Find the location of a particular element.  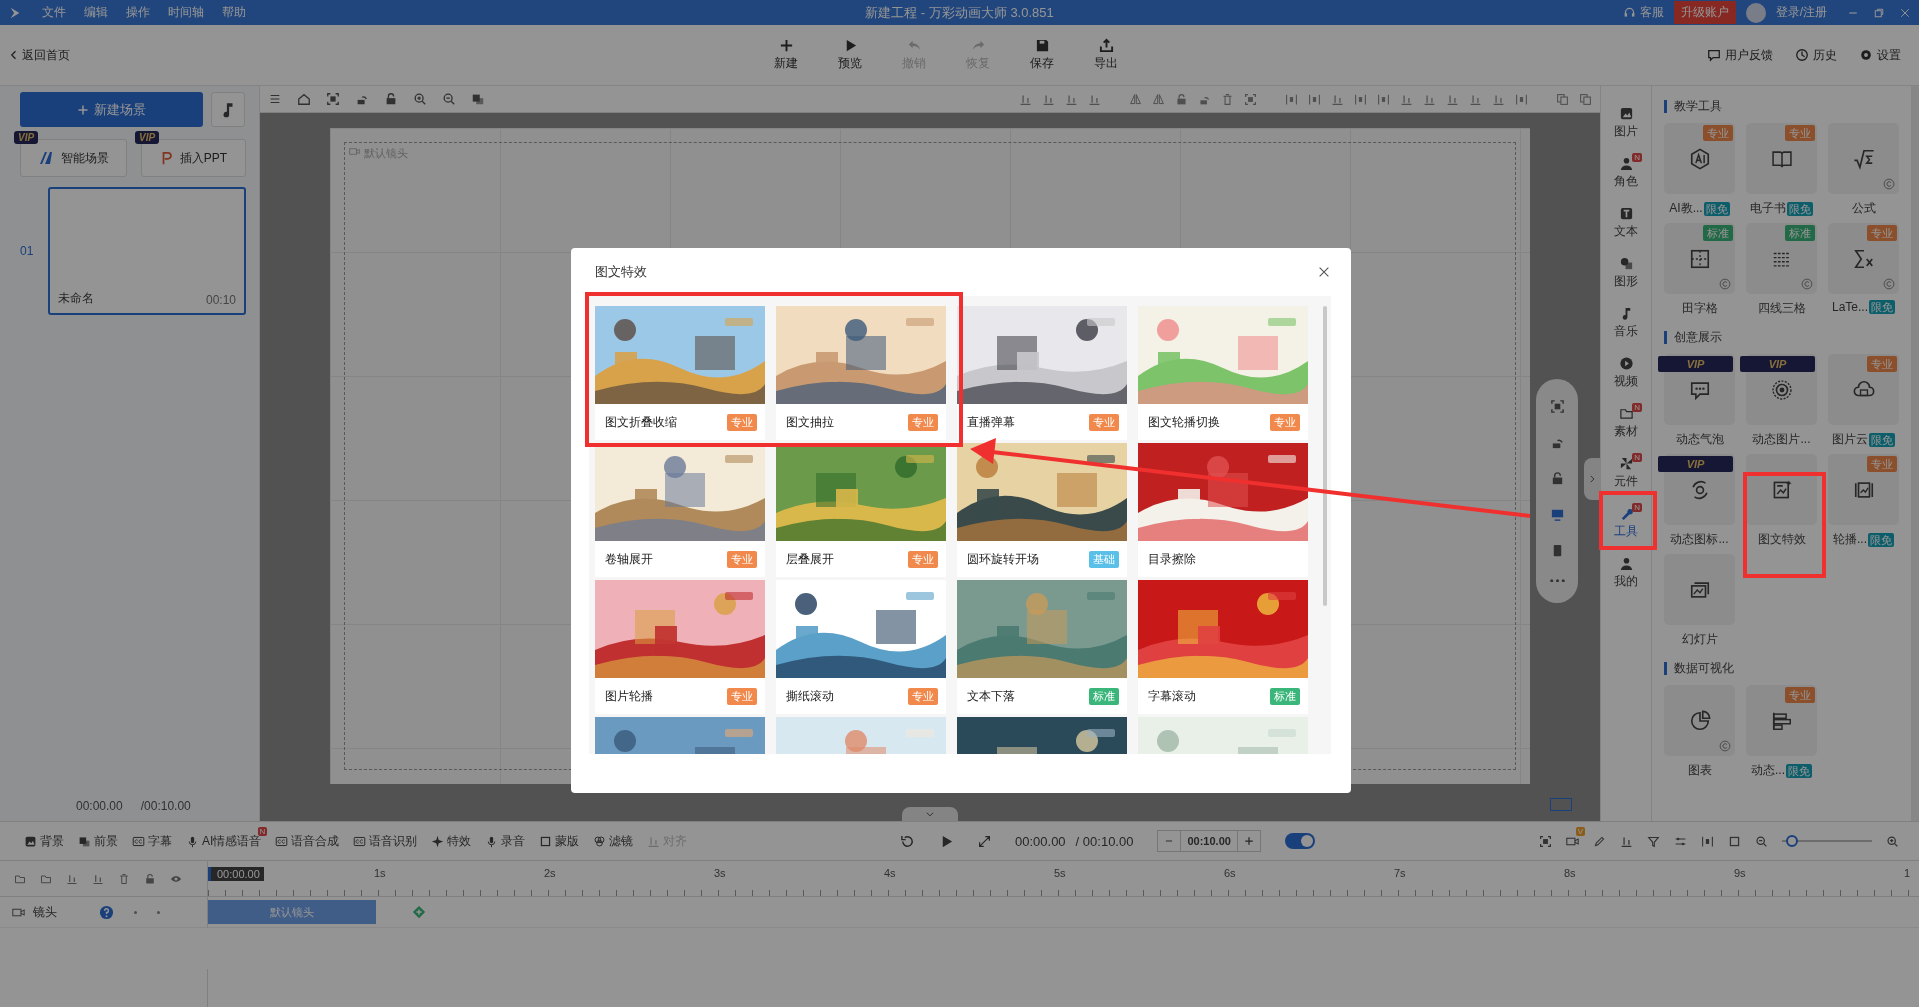

effect-card: 图文轮播切换 专业 is located at coordinates (1223, 373).